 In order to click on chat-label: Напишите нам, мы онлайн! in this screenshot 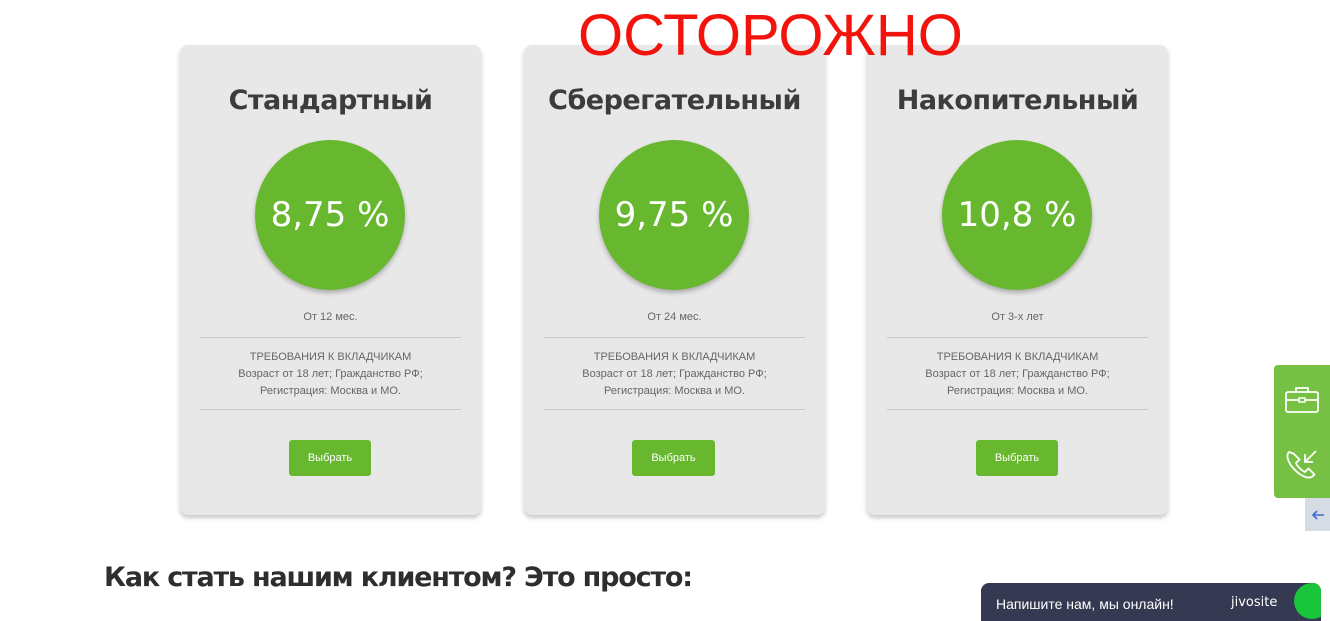, I will do `click(1085, 604)`.